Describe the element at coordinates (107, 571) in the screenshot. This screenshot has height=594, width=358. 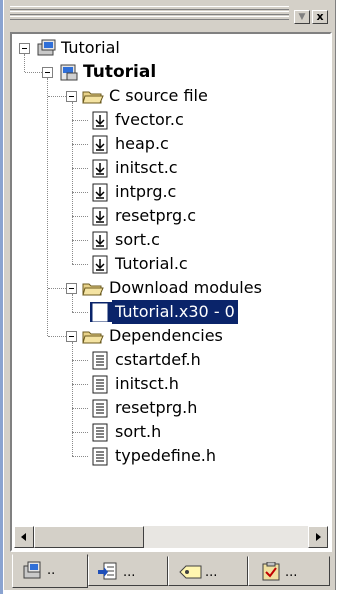
I see `navigation-icon` at that location.